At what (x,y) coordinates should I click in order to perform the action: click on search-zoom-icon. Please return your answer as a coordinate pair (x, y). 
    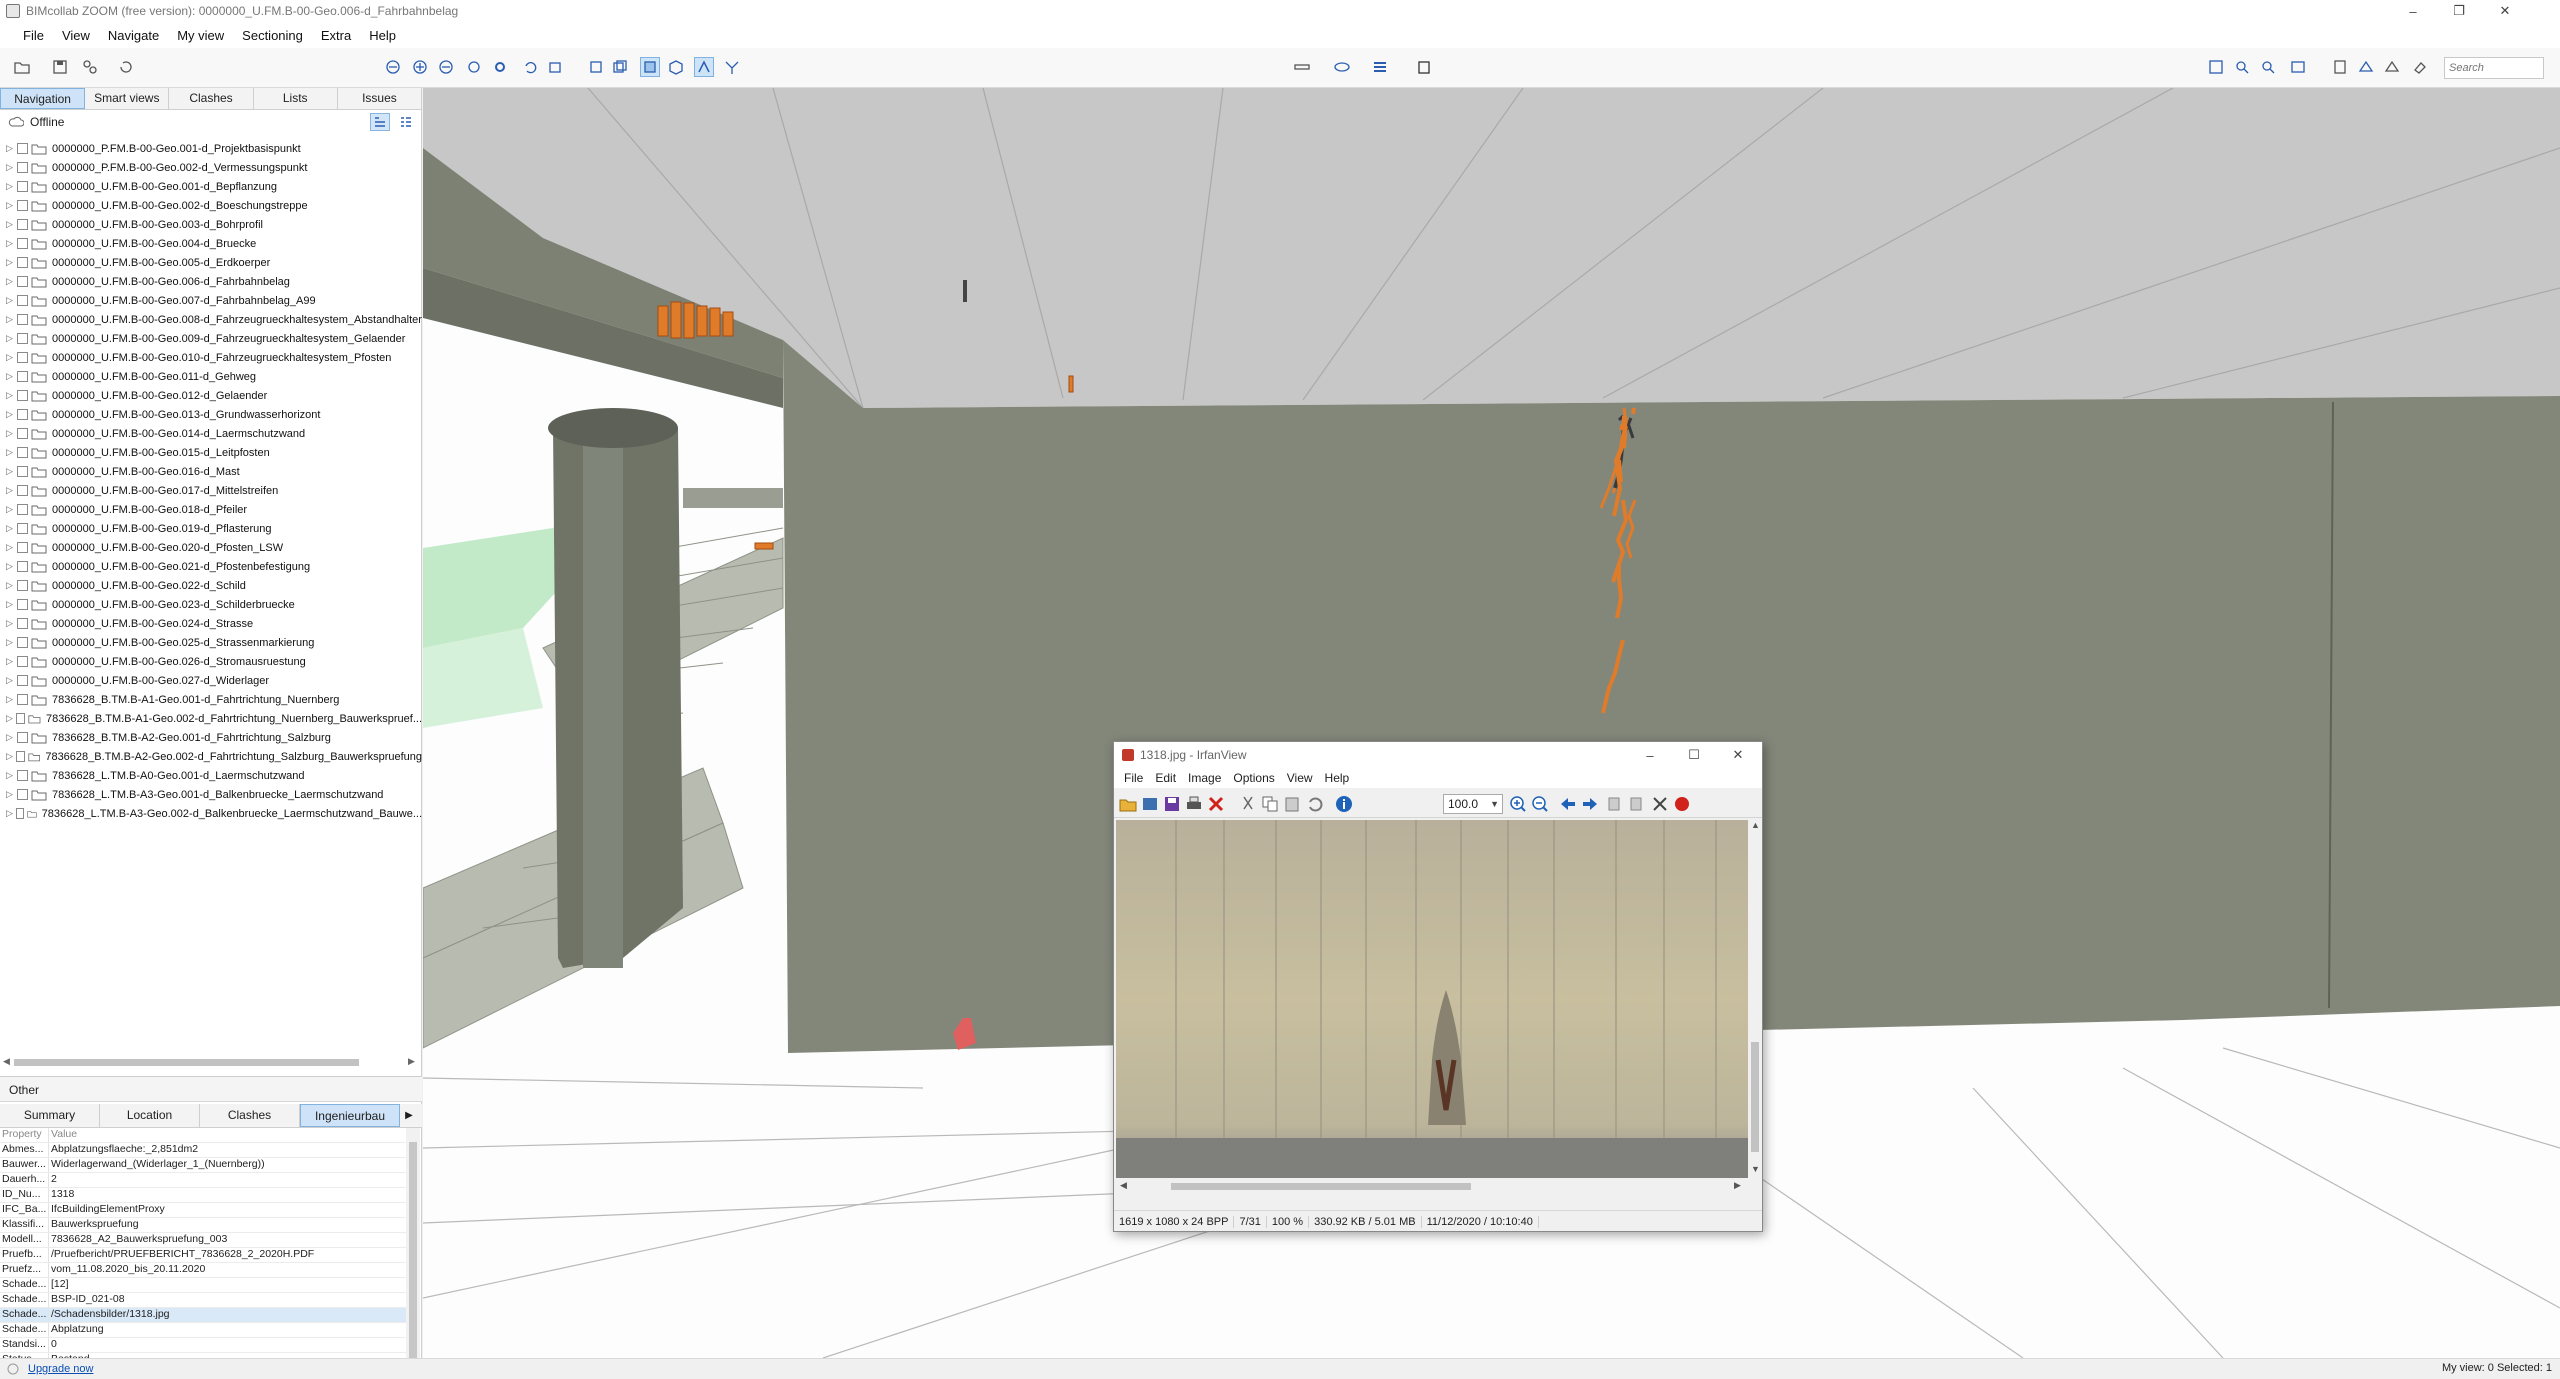
    Looking at the image, I should click on (2242, 67).